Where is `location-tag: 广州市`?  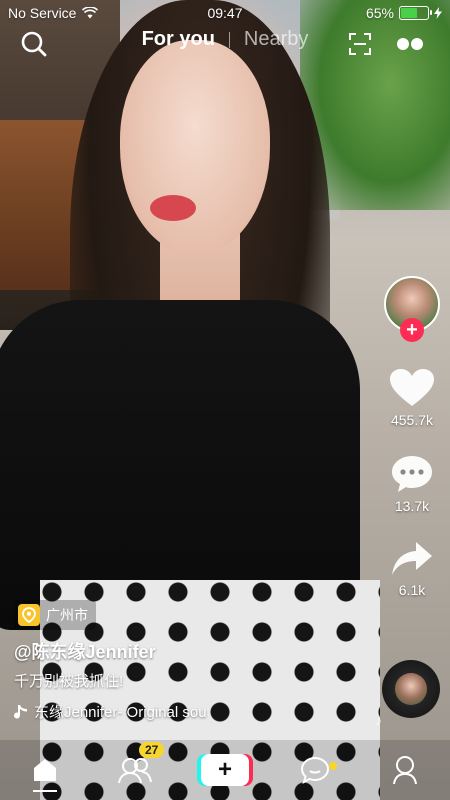
location-tag: 广州市 is located at coordinates (55, 615).